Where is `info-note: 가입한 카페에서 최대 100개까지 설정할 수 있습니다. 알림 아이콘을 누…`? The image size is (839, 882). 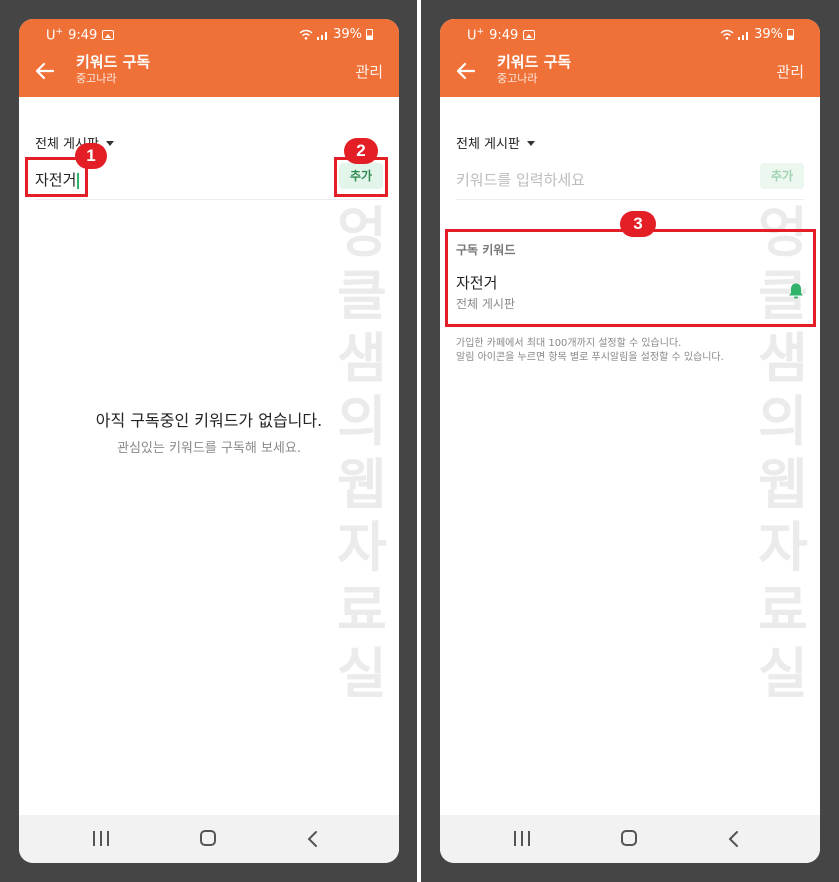 info-note: 가입한 카페에서 최대 100개까지 설정할 수 있습니다. 알림 아이콘을 누… is located at coordinates (590, 351).